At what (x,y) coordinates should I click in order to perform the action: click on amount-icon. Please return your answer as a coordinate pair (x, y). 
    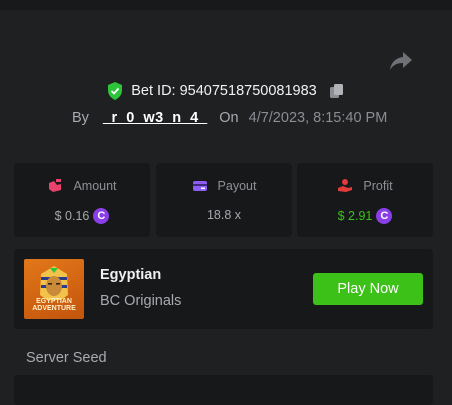
    Looking at the image, I should click on (55, 185).